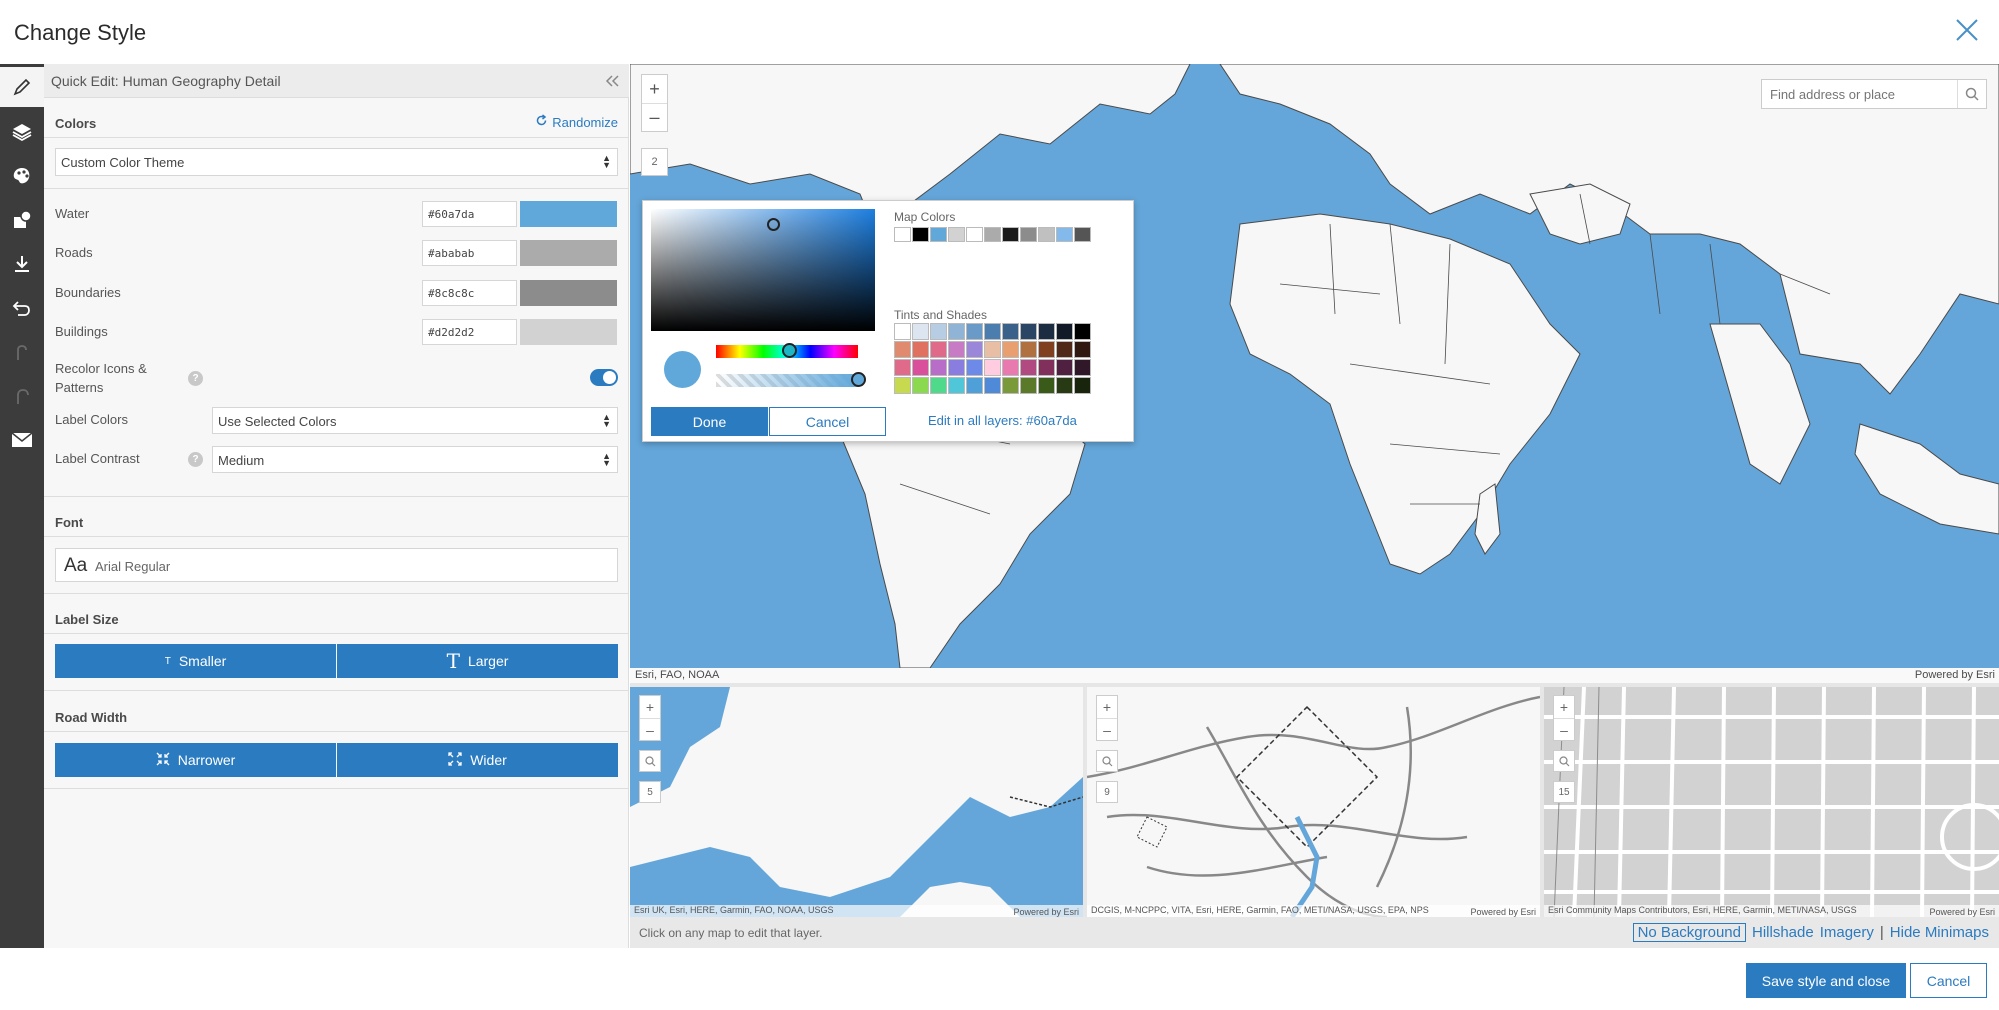  What do you see at coordinates (22, 176) in the screenshot?
I see `palette-icon` at bounding box center [22, 176].